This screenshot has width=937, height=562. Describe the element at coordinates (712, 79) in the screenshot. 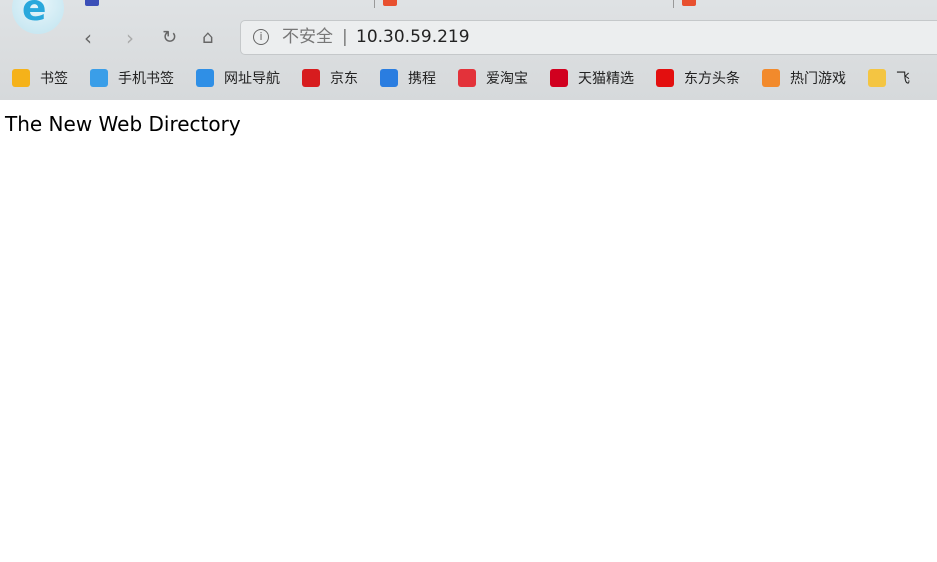

I see `bookmark-label: 东方头条` at that location.